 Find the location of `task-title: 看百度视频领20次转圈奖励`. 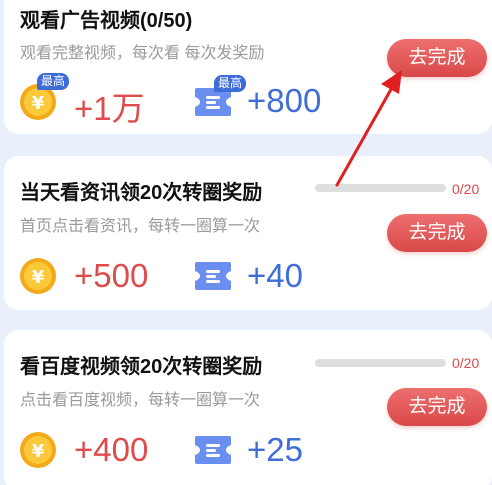

task-title: 看百度视频领20次转圈奖励 is located at coordinates (141, 367).